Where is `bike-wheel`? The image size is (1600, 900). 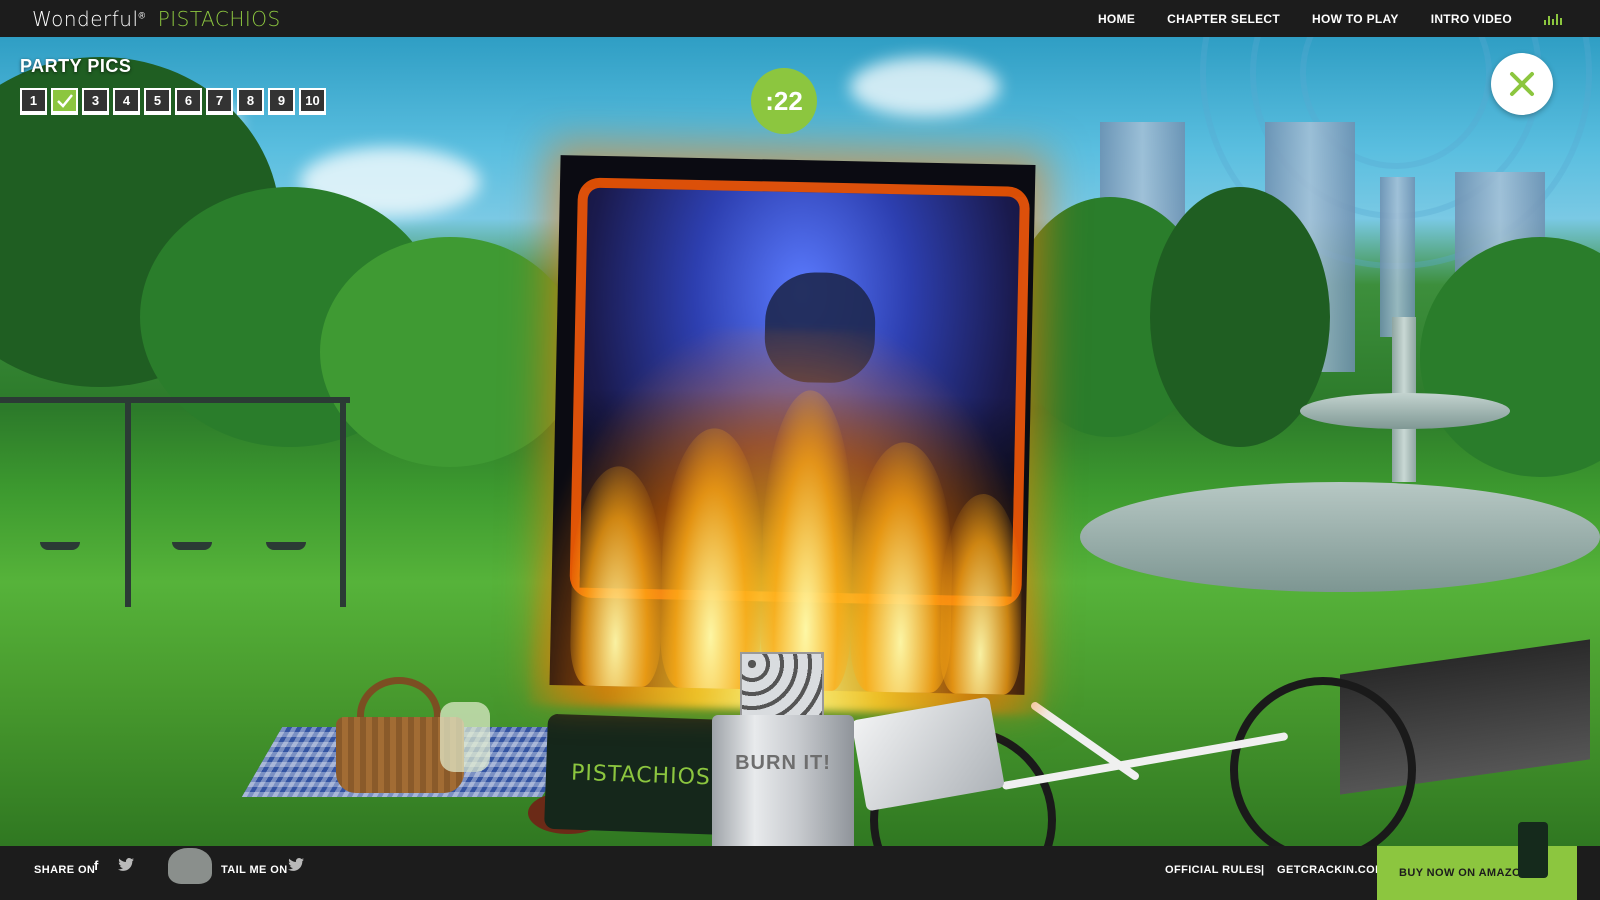 bike-wheel is located at coordinates (1323, 770).